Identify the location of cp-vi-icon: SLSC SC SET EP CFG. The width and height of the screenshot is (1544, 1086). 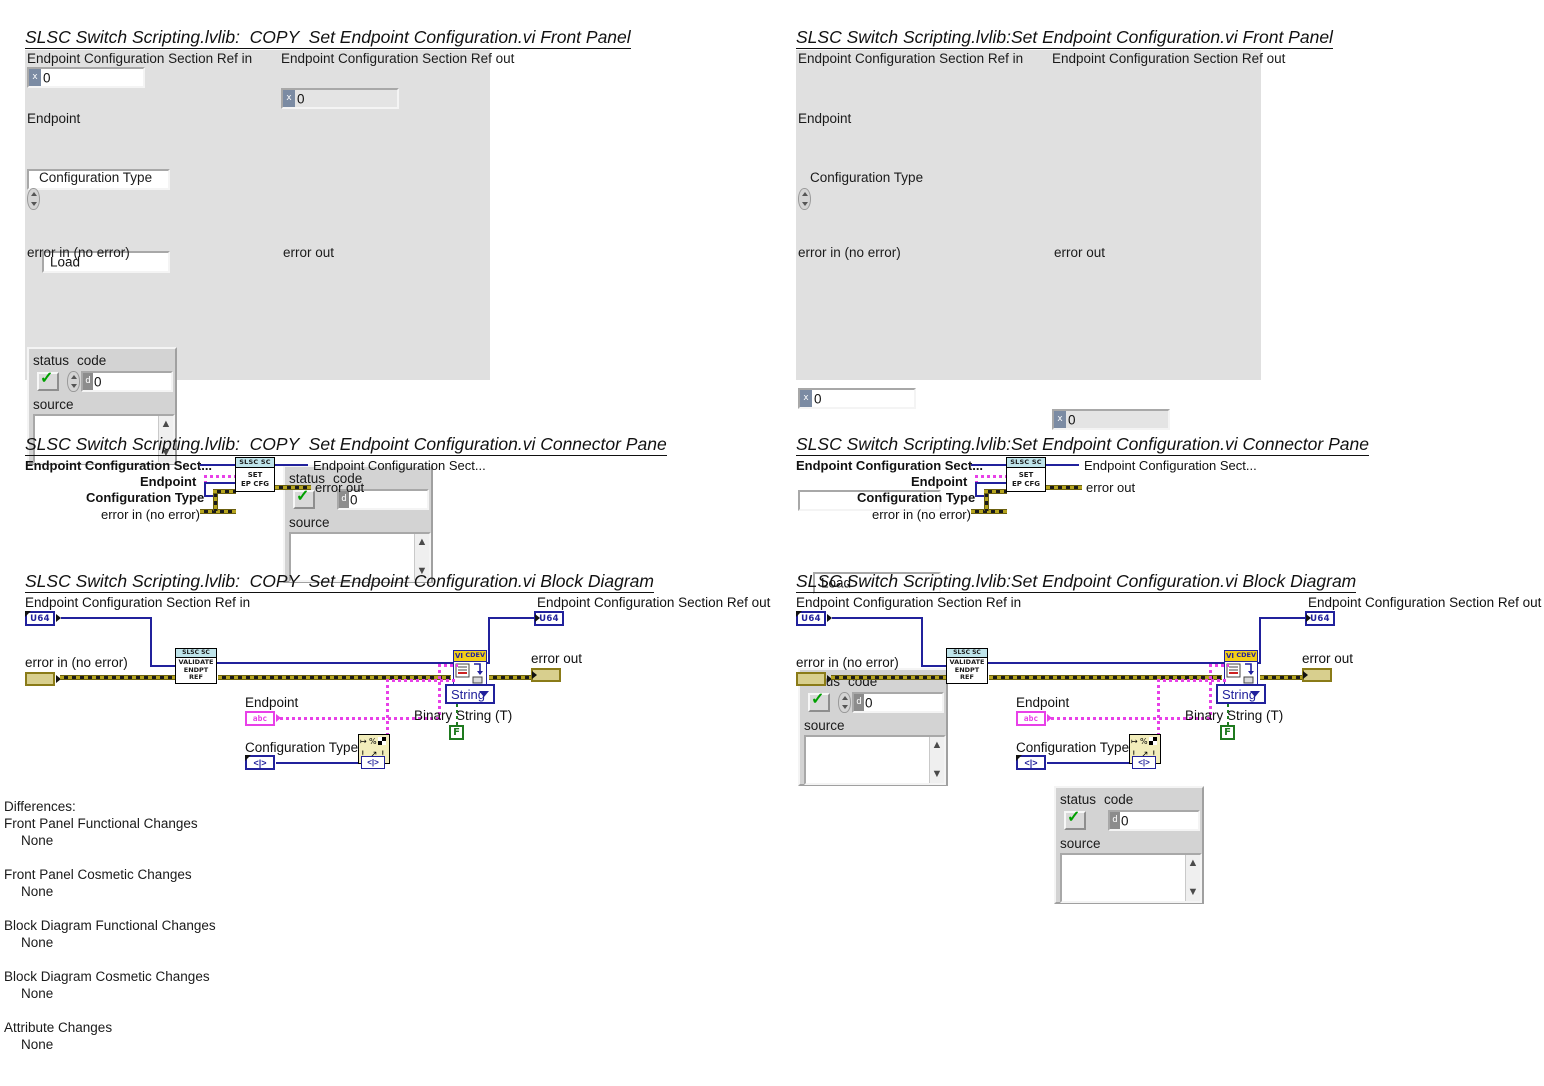
(1026, 474).